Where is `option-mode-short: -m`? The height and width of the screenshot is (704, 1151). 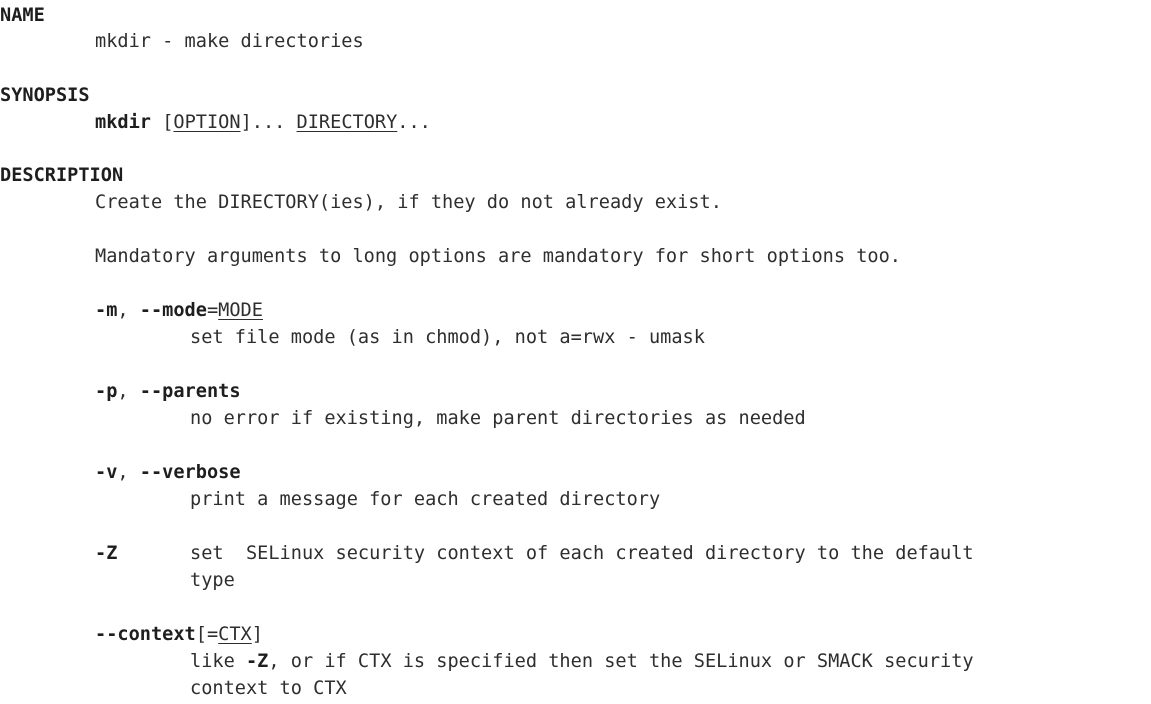
option-mode-short: -m is located at coordinates (106, 310).